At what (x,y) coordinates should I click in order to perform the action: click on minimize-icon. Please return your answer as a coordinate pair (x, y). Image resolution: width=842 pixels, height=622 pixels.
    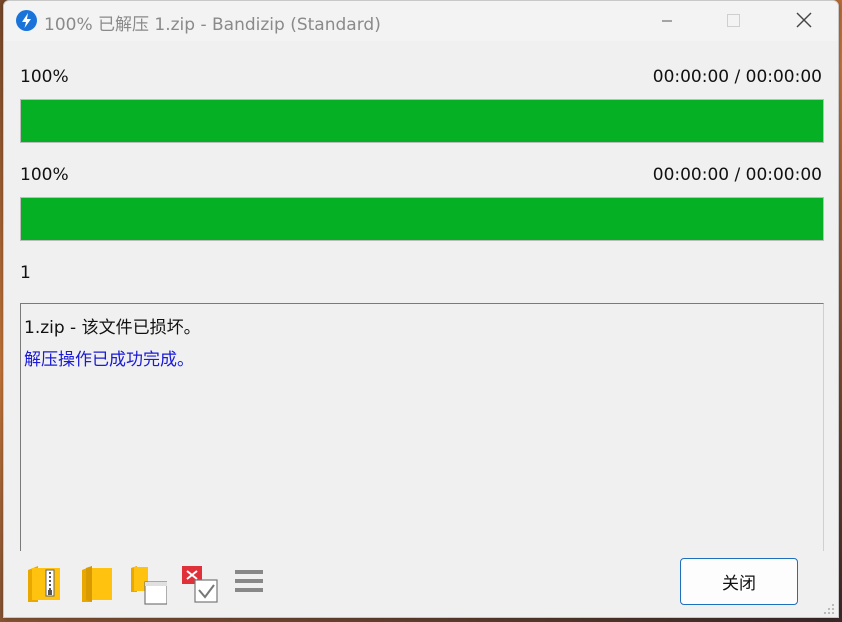
    Looking at the image, I should click on (667, 21).